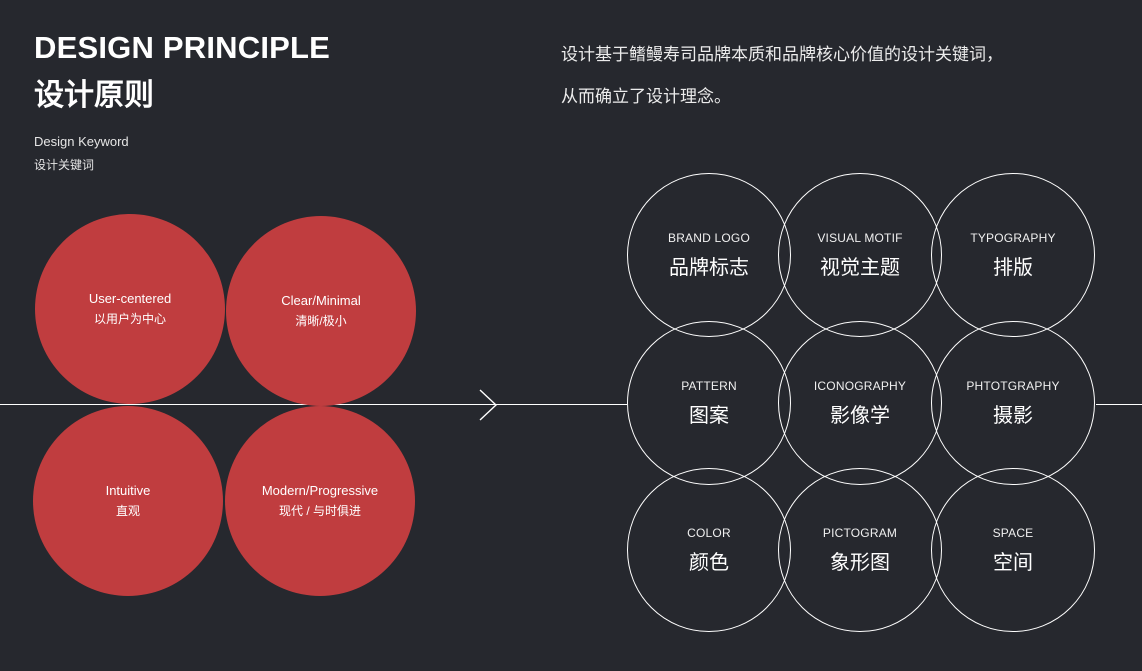 The image size is (1142, 671). Describe the element at coordinates (127, 511) in the screenshot. I see `principle-zh: 直观` at that location.